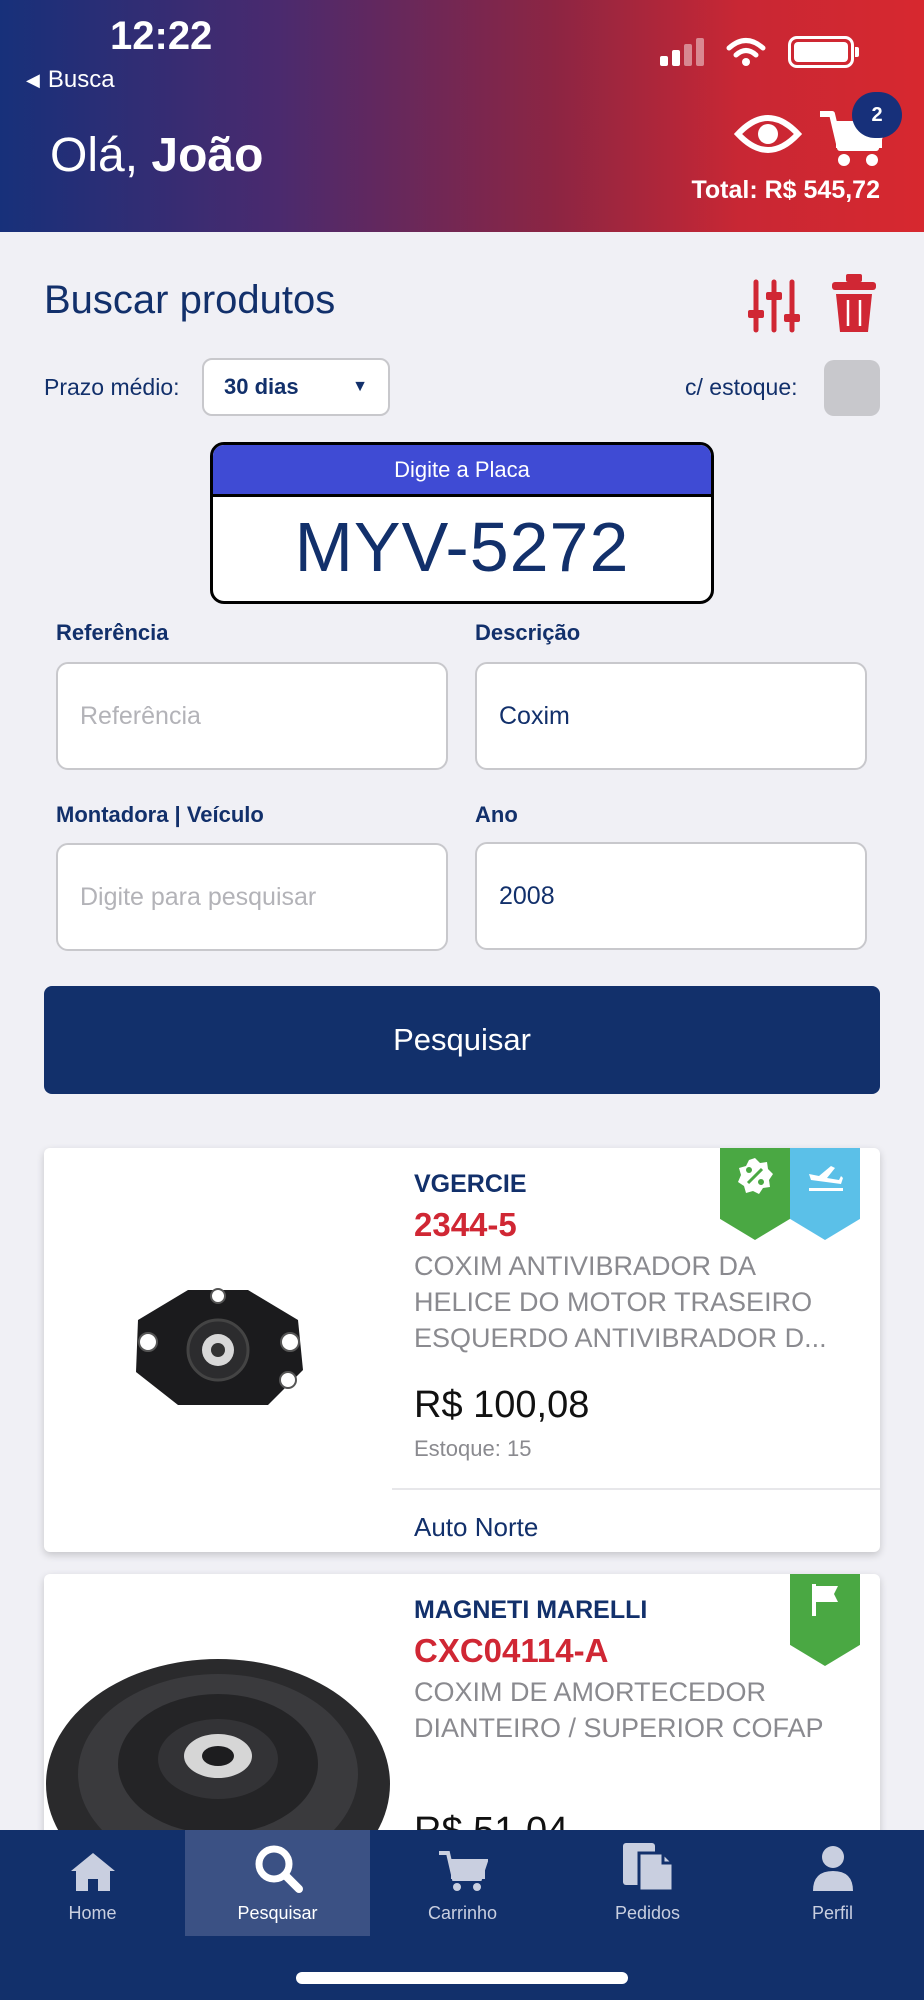 The height and width of the screenshot is (2000, 924). What do you see at coordinates (462, 1040) in the screenshot?
I see `search-button: Pesquisar` at bounding box center [462, 1040].